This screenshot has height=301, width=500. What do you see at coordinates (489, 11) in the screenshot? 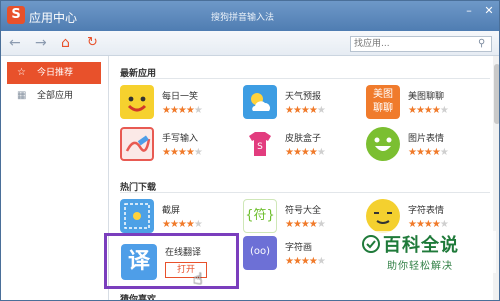
I see `close-button: ✕` at bounding box center [489, 11].